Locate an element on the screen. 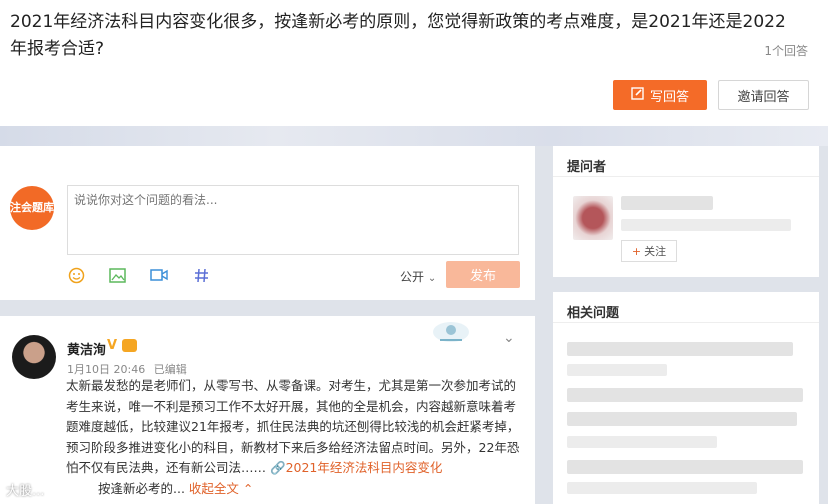  asker-avatar is located at coordinates (593, 218).